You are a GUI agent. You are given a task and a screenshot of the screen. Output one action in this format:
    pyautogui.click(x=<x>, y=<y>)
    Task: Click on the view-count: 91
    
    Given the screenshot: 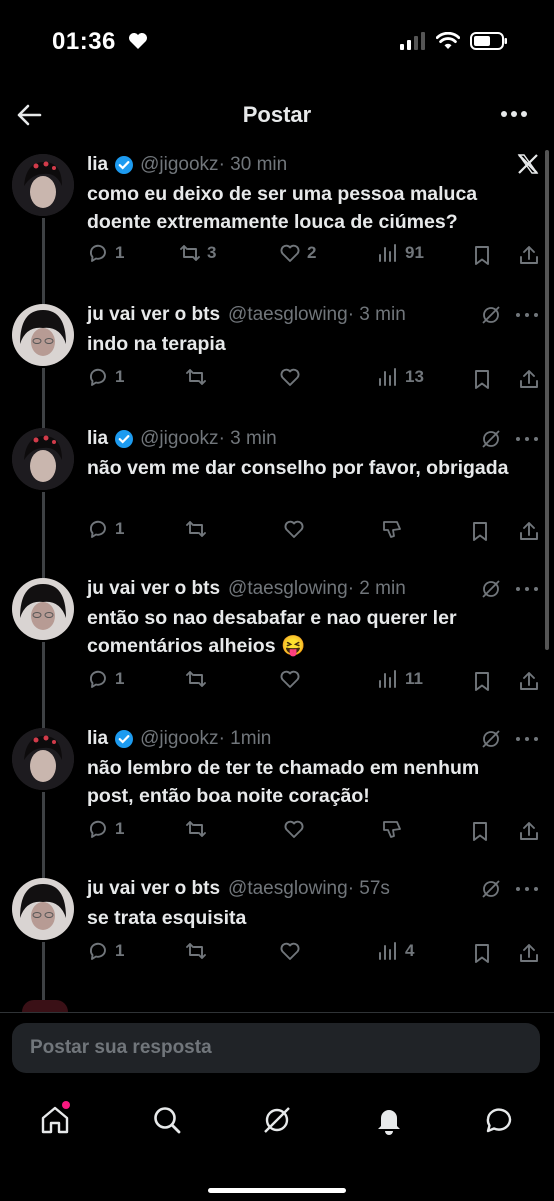 What is the action you would take?
    pyautogui.click(x=414, y=252)
    